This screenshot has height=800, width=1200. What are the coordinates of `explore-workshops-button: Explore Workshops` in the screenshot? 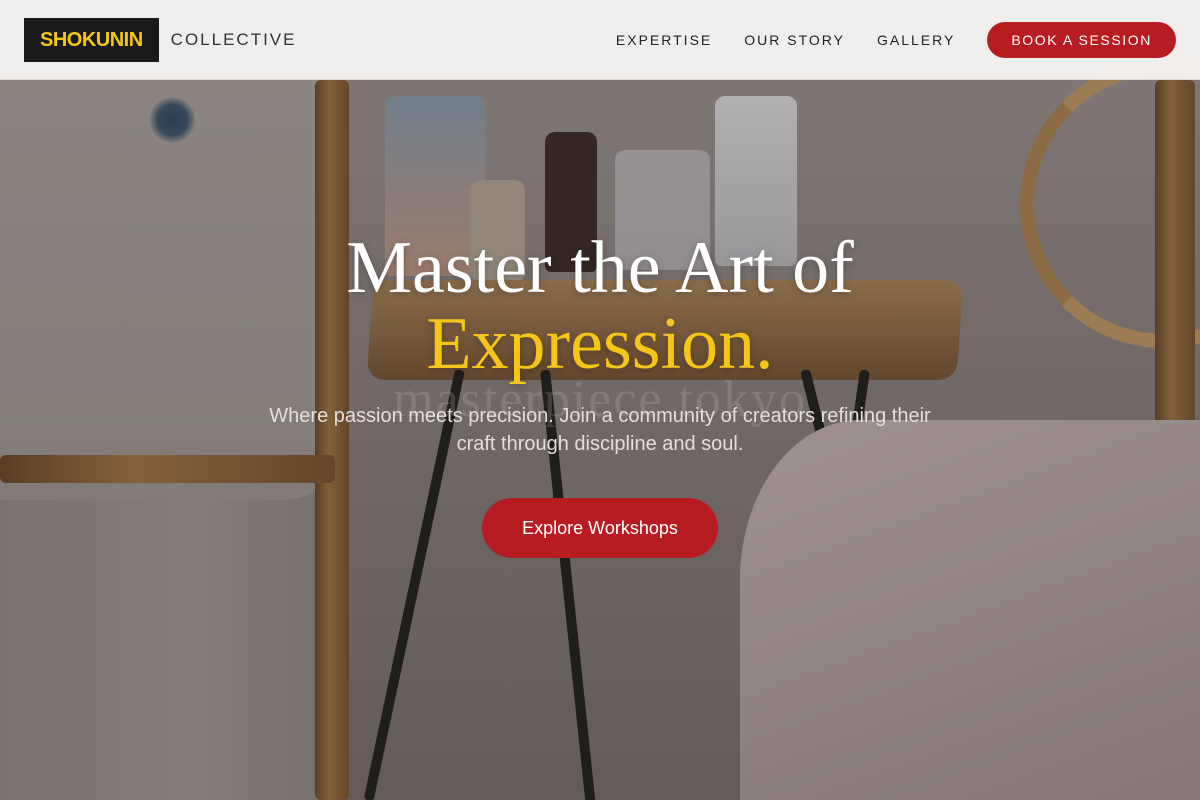 It's located at (600, 528).